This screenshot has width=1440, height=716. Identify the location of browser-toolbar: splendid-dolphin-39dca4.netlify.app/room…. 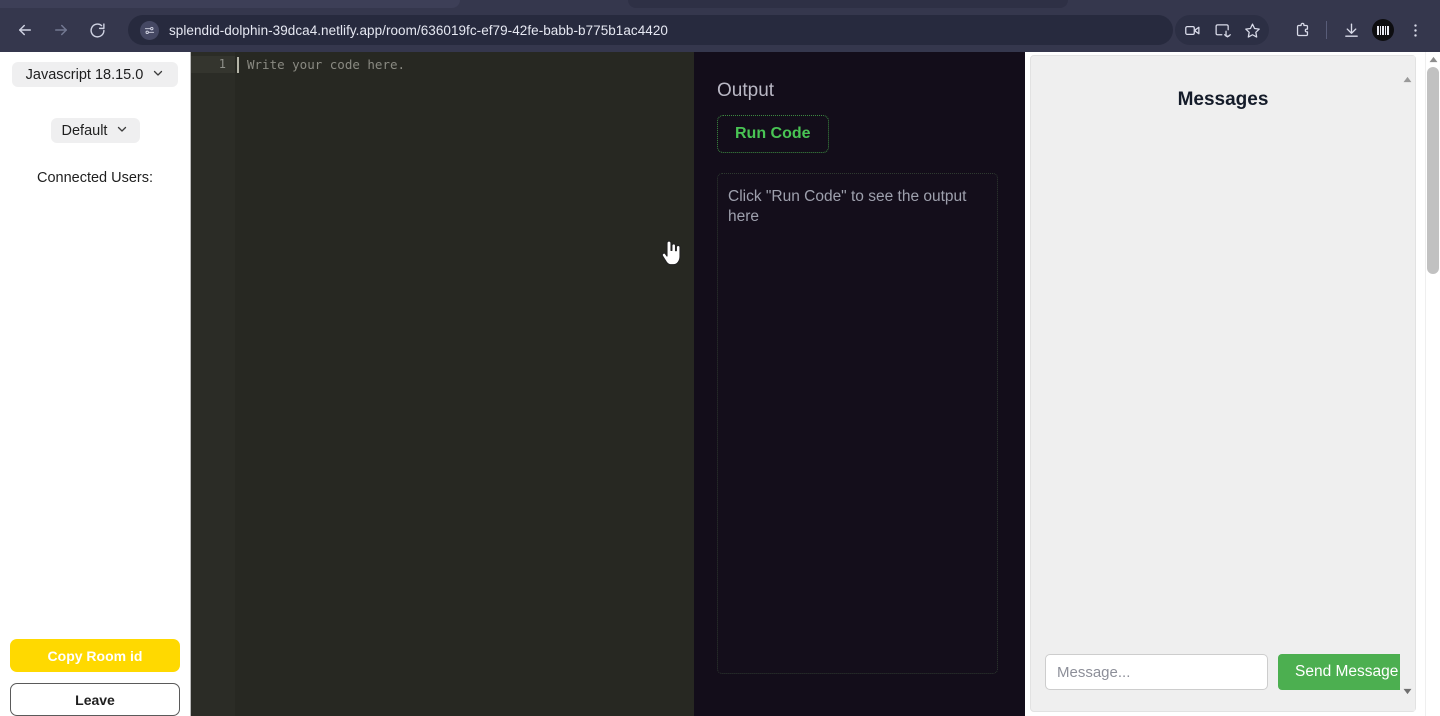
(720, 30).